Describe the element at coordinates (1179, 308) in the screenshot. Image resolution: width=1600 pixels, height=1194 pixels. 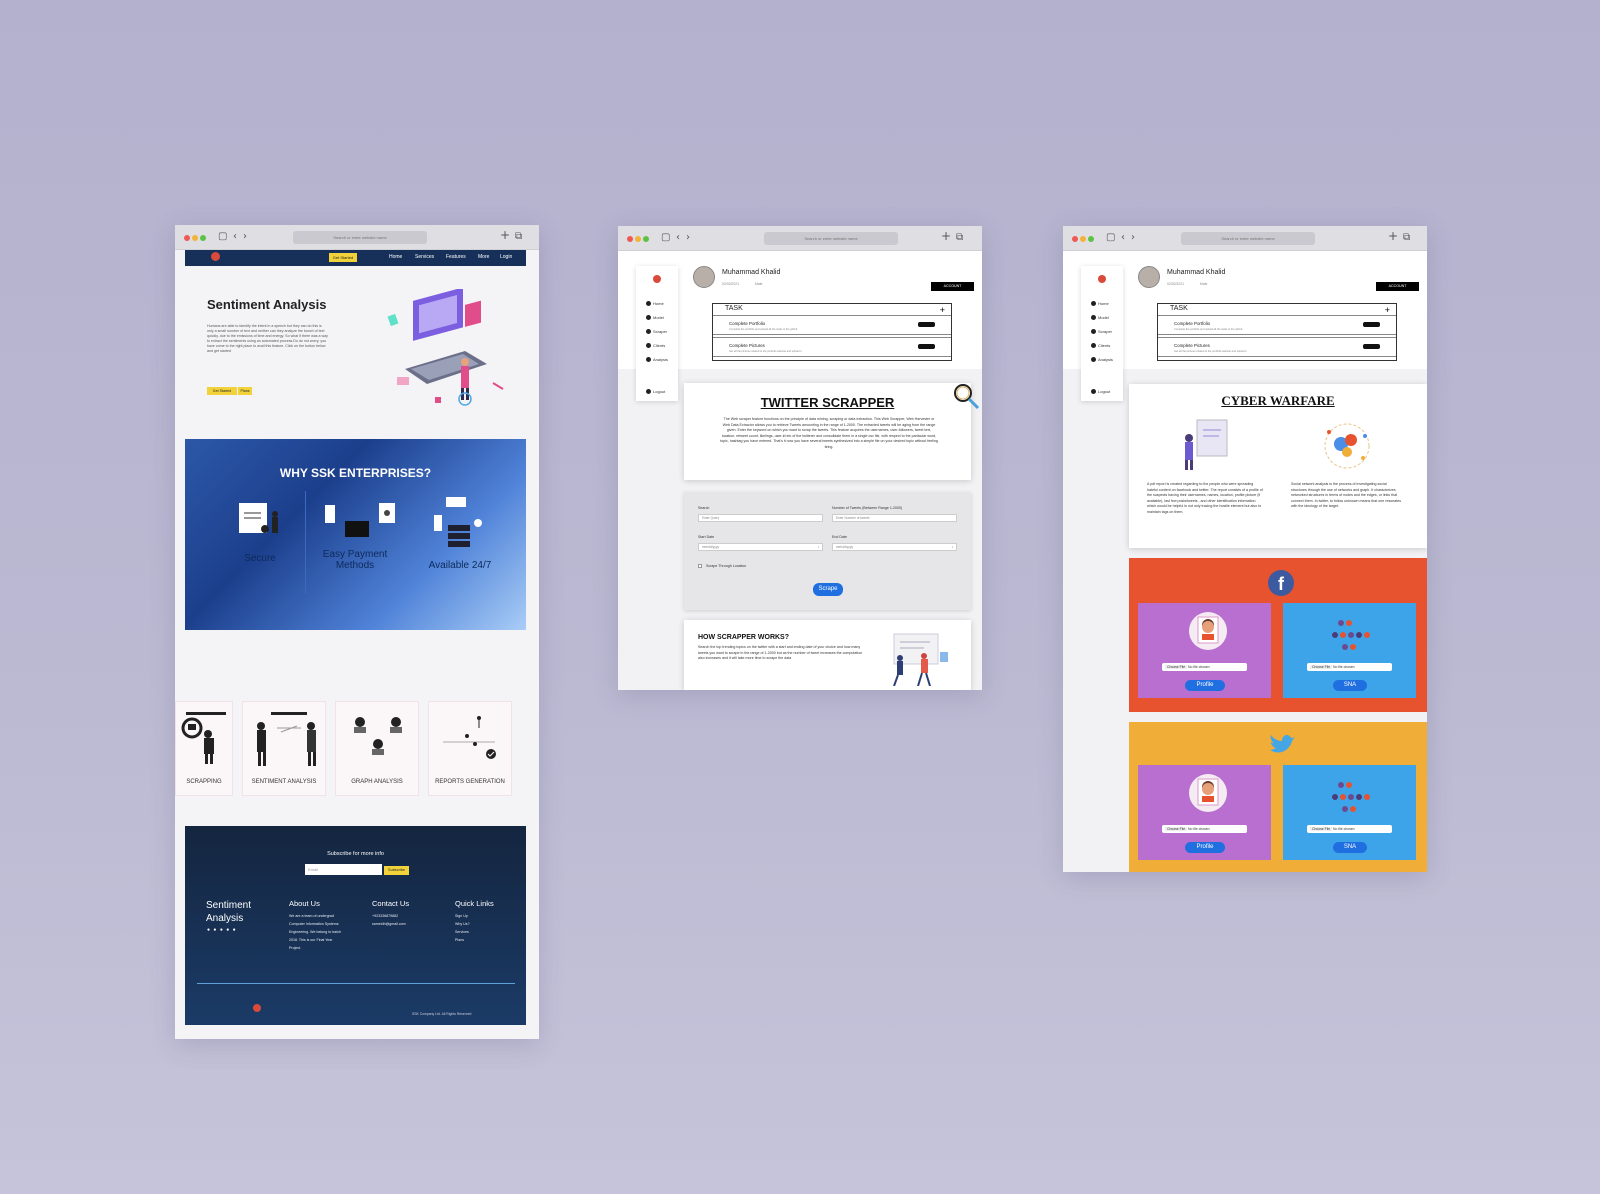
I see `task-title: TASK` at that location.